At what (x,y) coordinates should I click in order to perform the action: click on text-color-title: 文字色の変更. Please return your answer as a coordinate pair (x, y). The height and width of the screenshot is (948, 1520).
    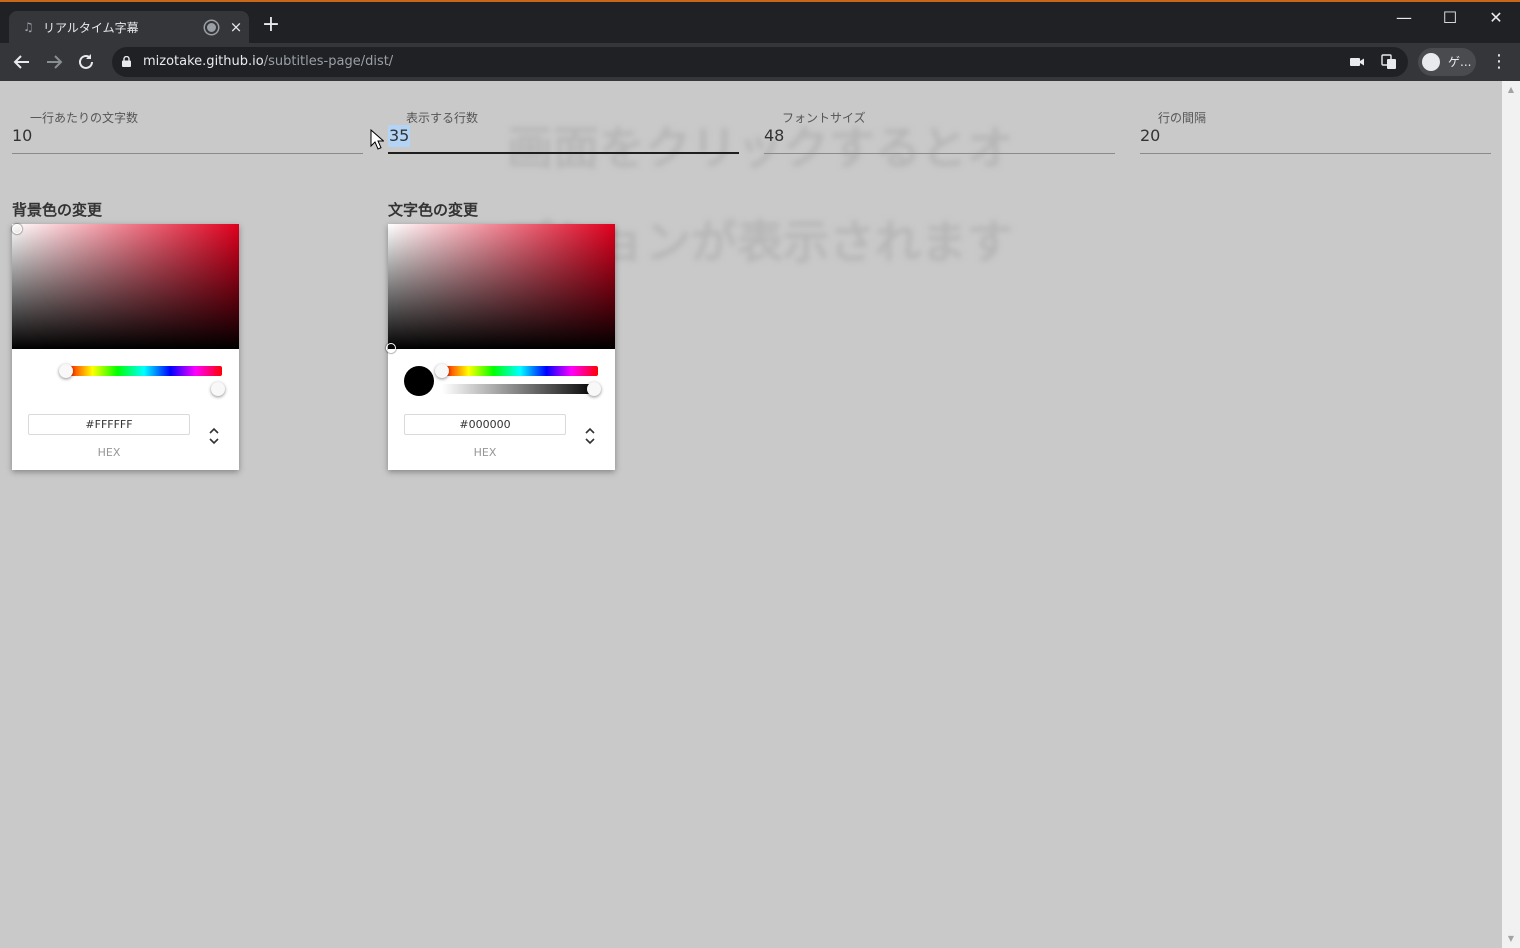
    Looking at the image, I should click on (433, 210).